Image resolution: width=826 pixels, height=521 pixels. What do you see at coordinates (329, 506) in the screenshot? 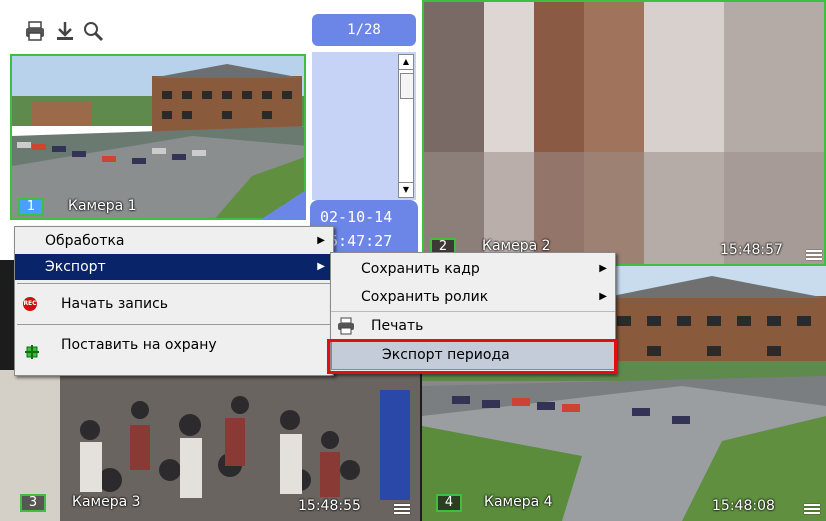
I see `camera-3-time: 15:48:55` at bounding box center [329, 506].